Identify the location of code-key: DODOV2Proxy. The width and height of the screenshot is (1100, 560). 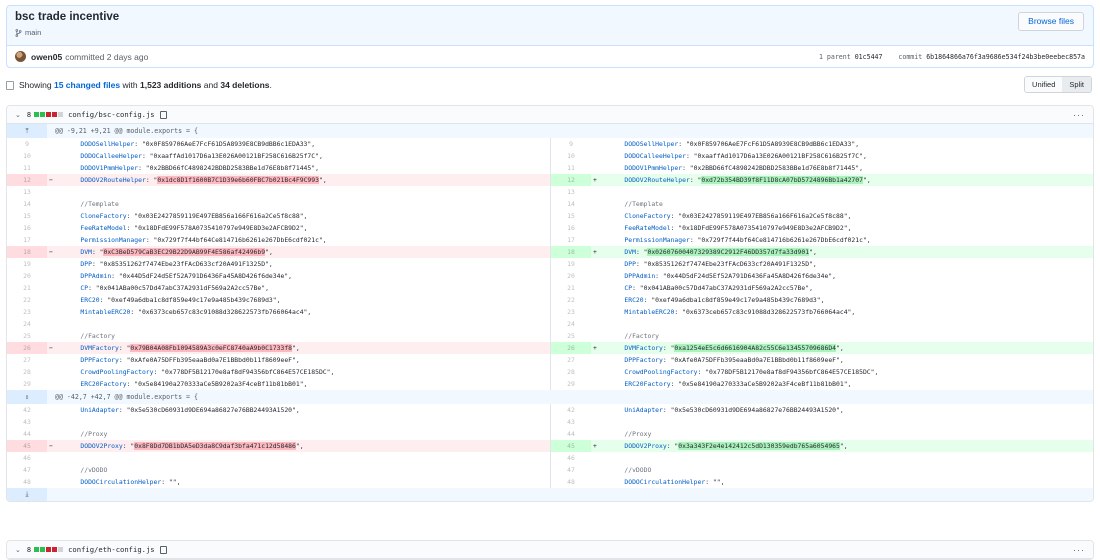
(94, 446).